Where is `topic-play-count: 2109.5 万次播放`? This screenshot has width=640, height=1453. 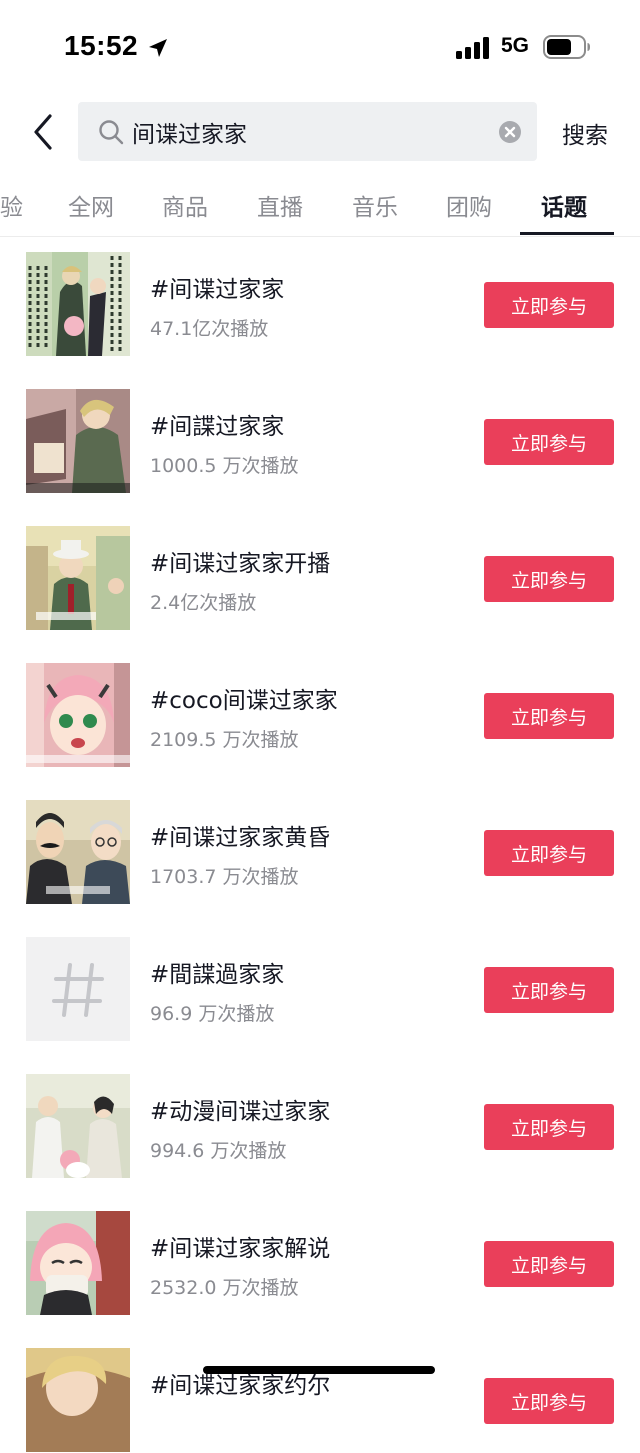
topic-play-count: 2109.5 万次播放 is located at coordinates (224, 740).